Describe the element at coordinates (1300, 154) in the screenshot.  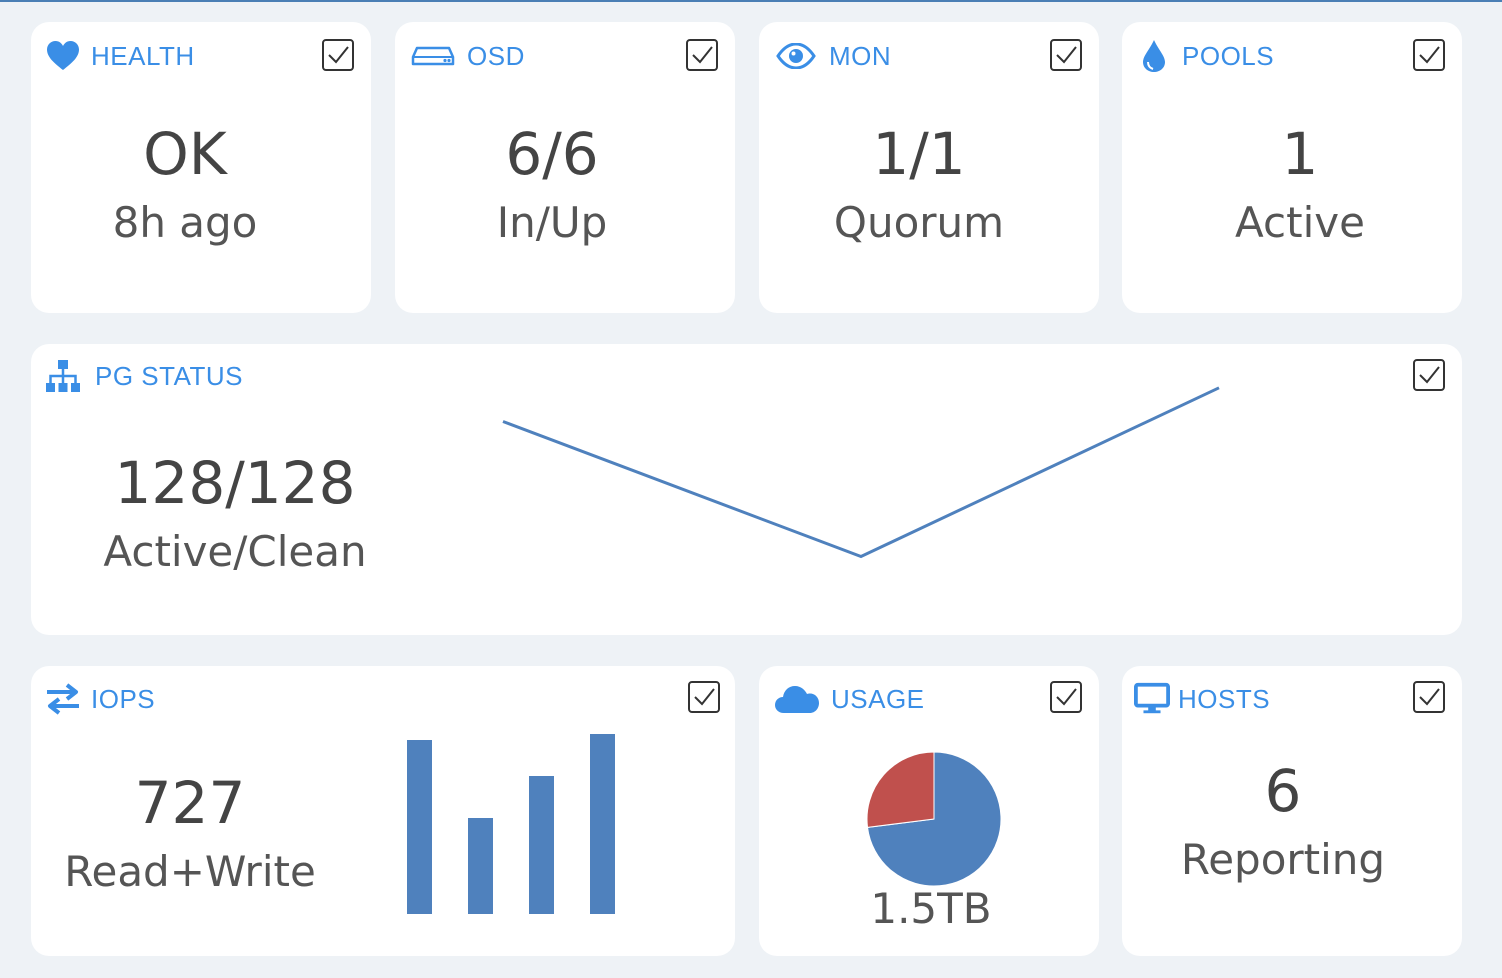
I see `pools-value: 1` at that location.